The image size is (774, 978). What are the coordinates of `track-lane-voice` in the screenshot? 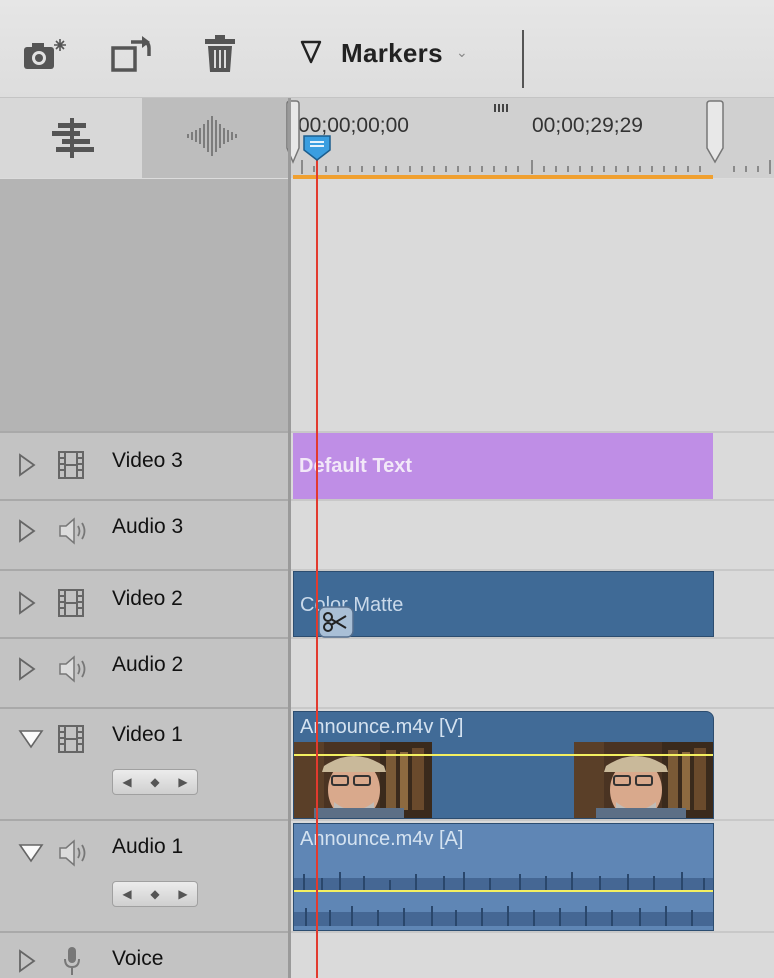 It's located at (532, 954).